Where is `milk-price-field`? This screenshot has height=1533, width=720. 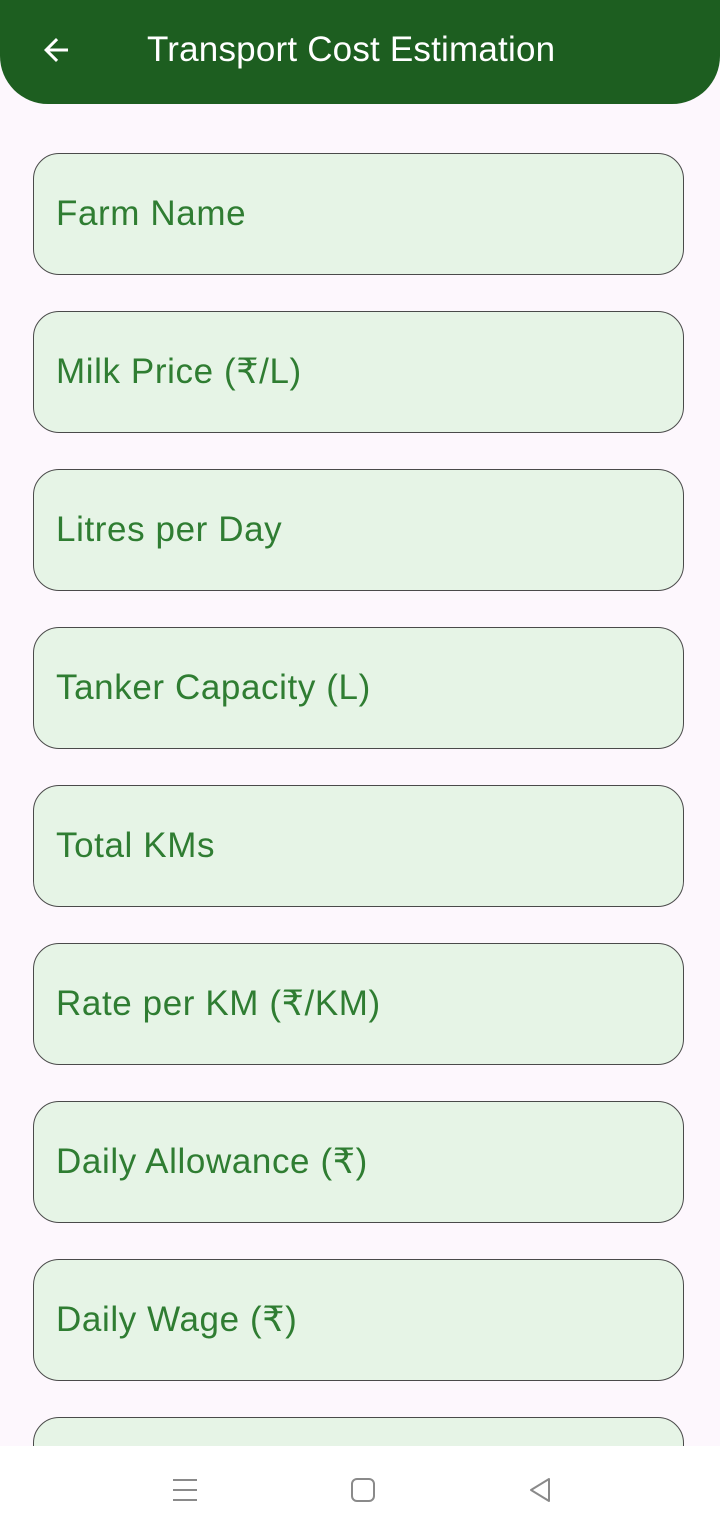
milk-price-field is located at coordinates (358, 372).